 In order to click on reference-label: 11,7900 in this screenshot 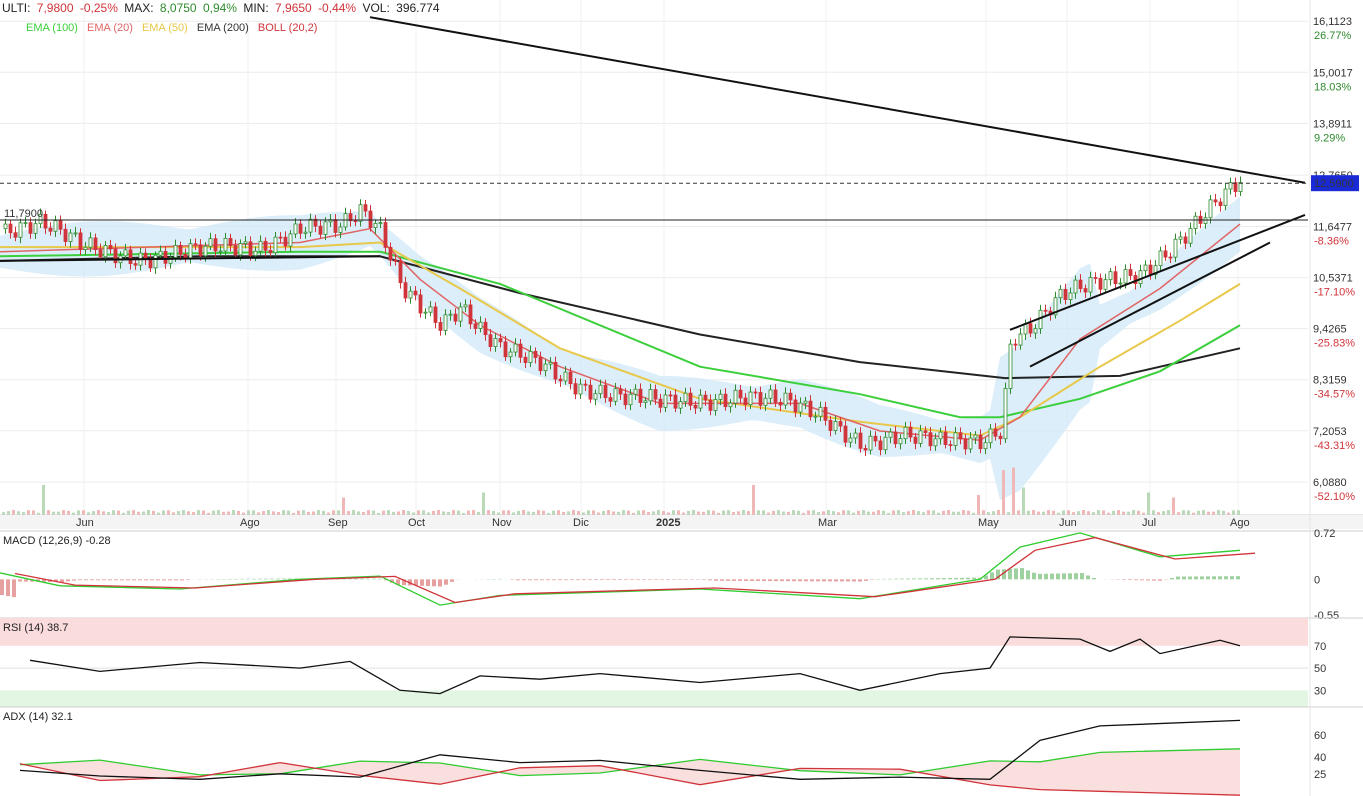, I will do `click(23, 214)`.